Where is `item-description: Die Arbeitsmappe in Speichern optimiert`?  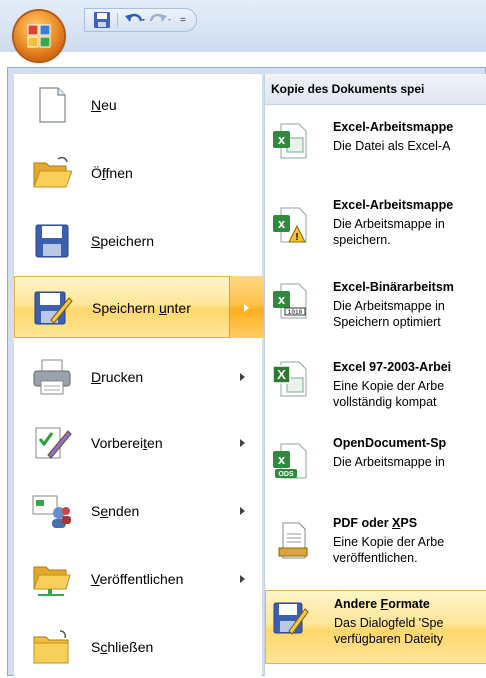
item-description: Die Arbeitsmappe in Speichern optimiert is located at coordinates (389, 314).